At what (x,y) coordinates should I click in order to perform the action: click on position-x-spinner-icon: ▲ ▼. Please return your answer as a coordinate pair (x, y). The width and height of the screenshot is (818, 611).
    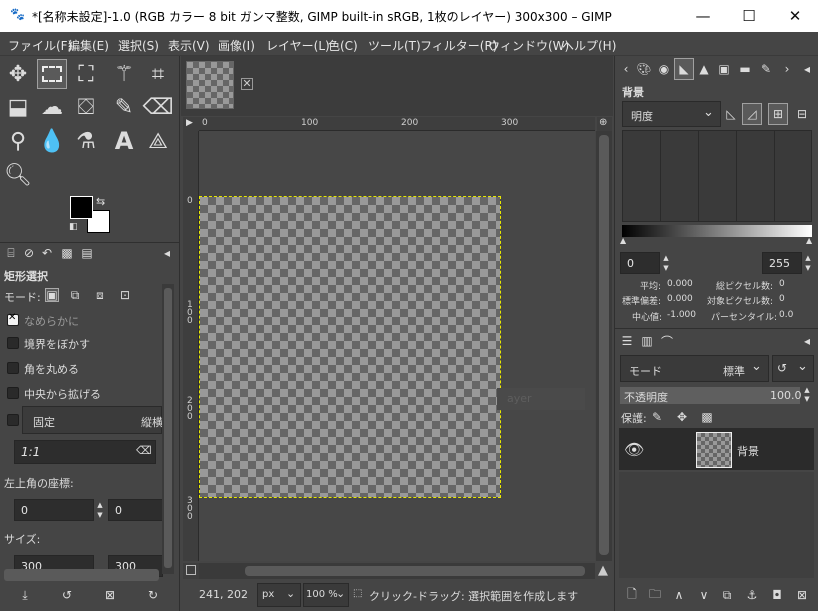
    Looking at the image, I should click on (100, 510).